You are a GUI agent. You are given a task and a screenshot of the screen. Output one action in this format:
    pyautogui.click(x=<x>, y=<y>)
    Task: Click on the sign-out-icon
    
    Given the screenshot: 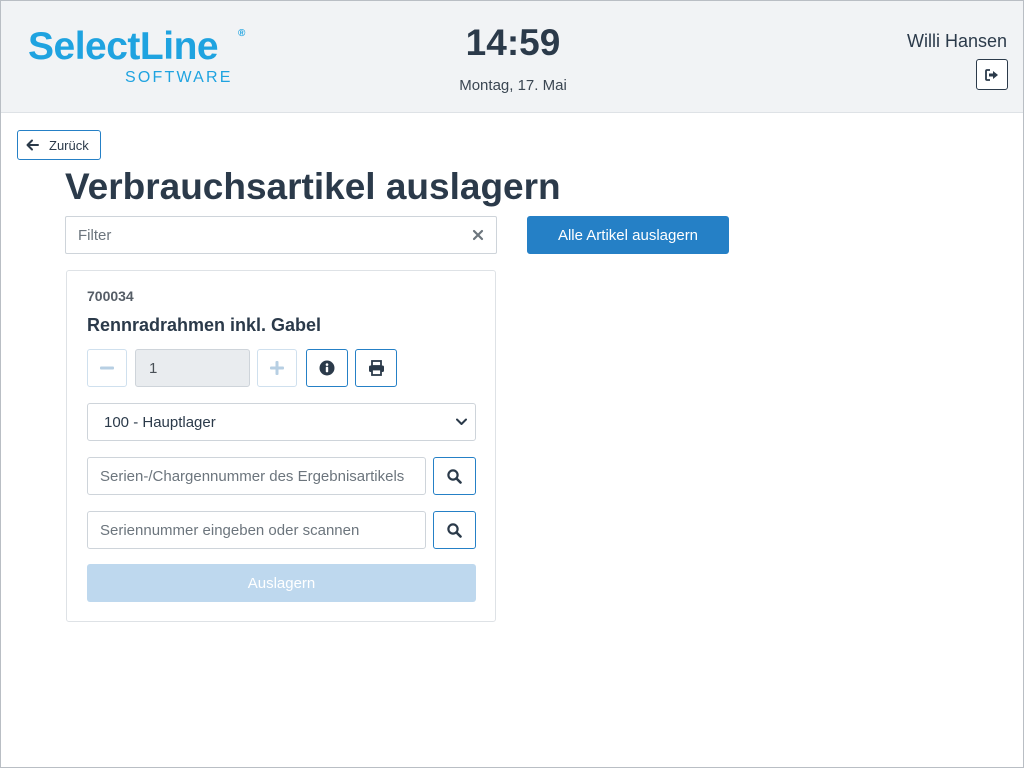 What is the action you would take?
    pyautogui.click(x=991, y=74)
    